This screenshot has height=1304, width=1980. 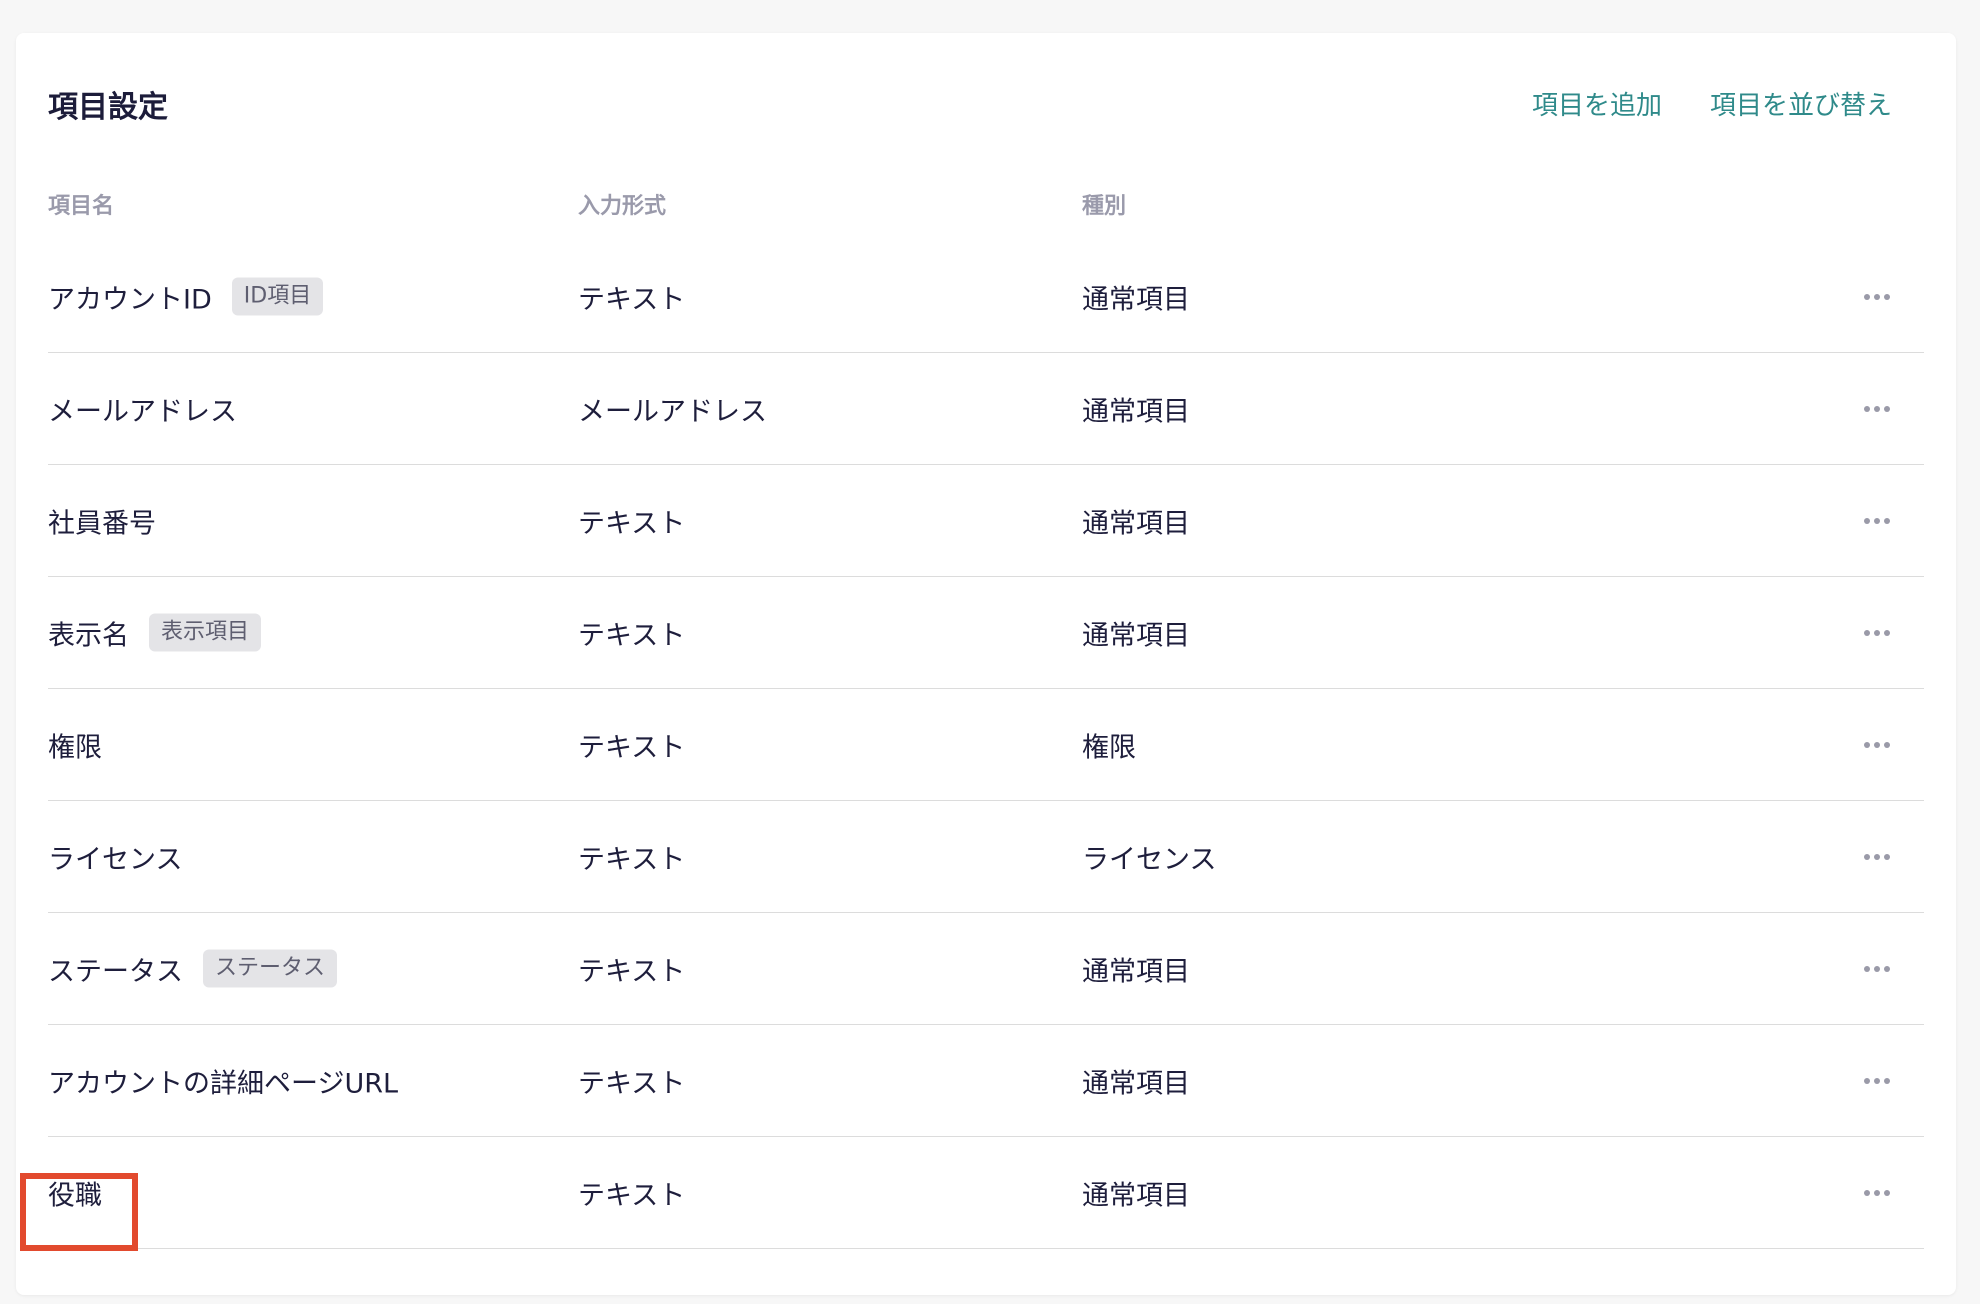 What do you see at coordinates (205, 632) in the screenshot?
I see `field-tag-badge: 表示項目` at bounding box center [205, 632].